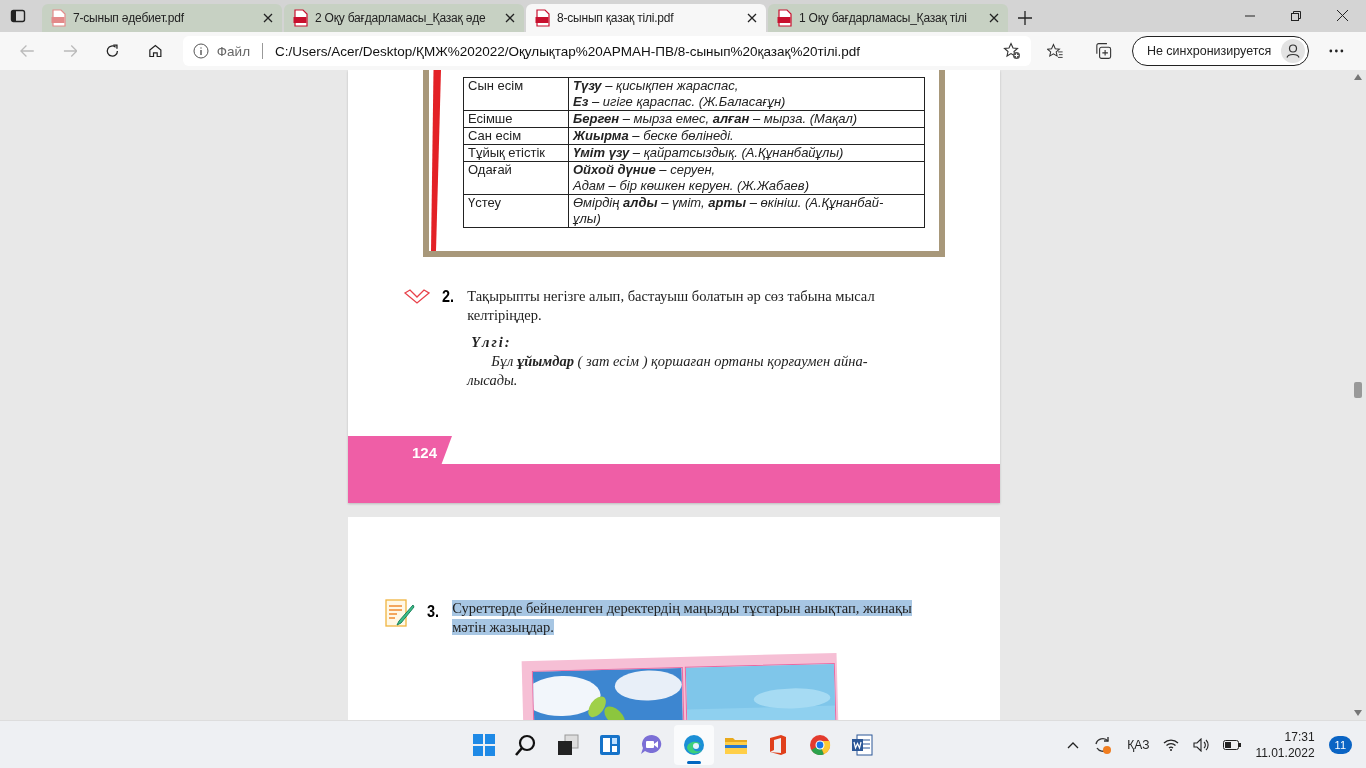 The width and height of the screenshot is (1366, 768). I want to click on refresh-icon, so click(113, 51).